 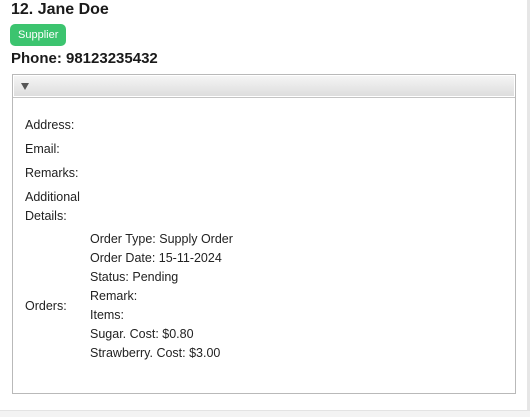 I want to click on email-label: Email:, so click(x=42, y=149).